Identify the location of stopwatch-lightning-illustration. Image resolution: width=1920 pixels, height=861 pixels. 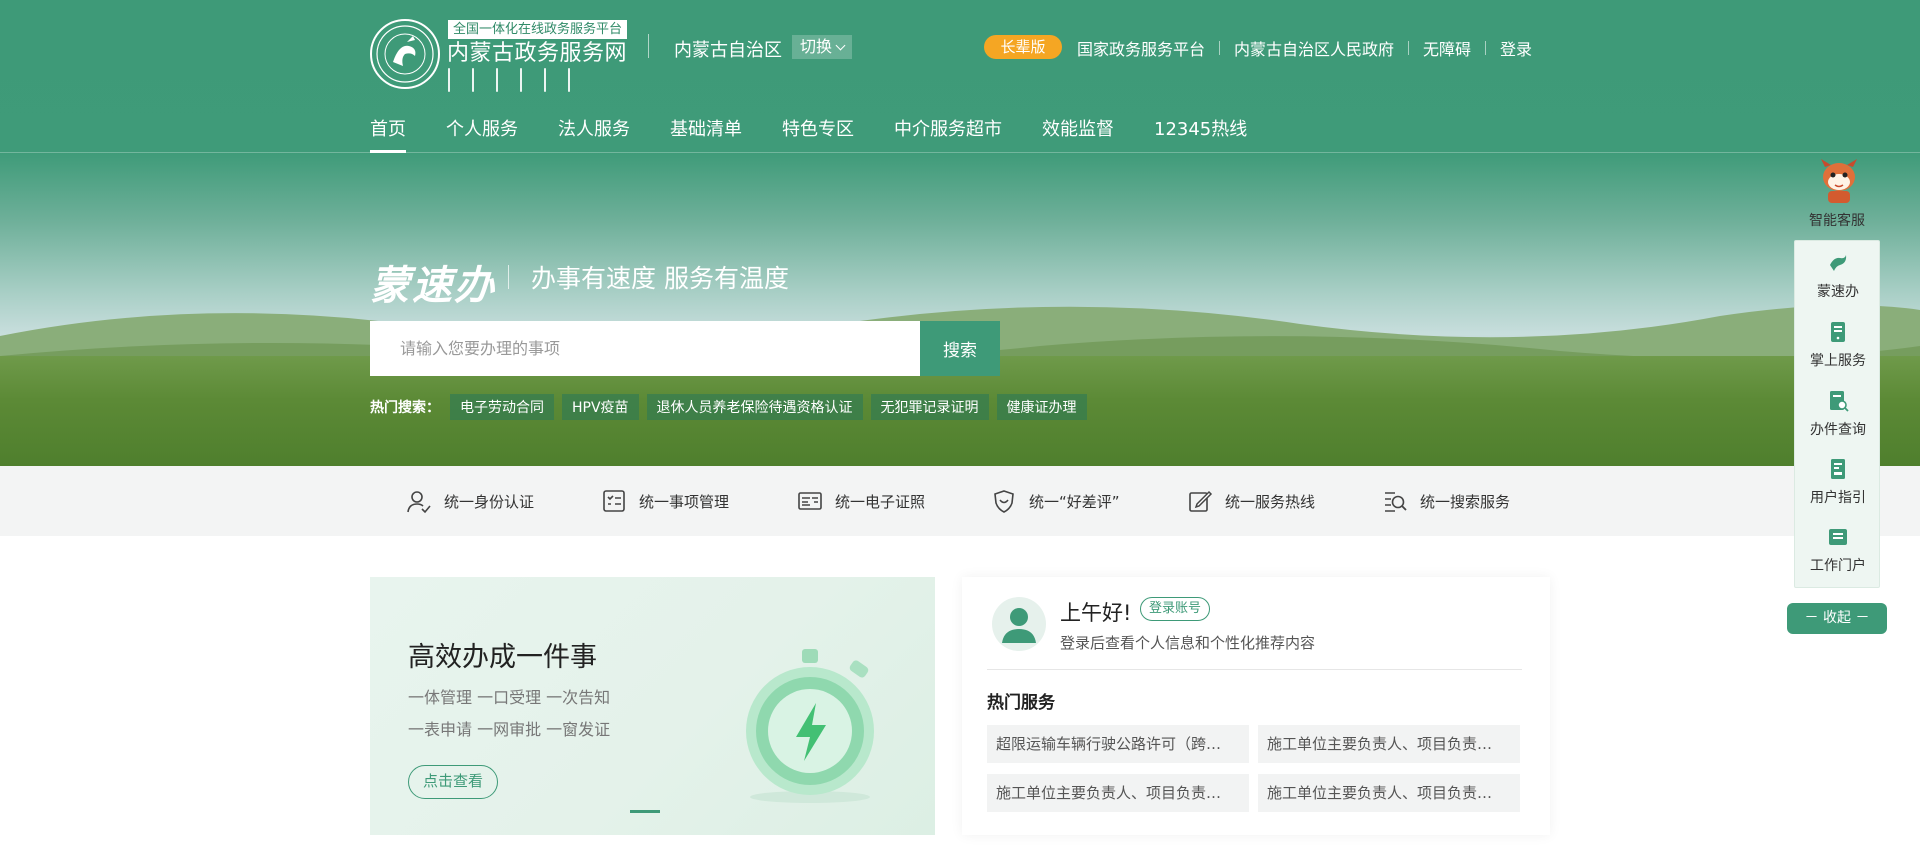
(810, 726).